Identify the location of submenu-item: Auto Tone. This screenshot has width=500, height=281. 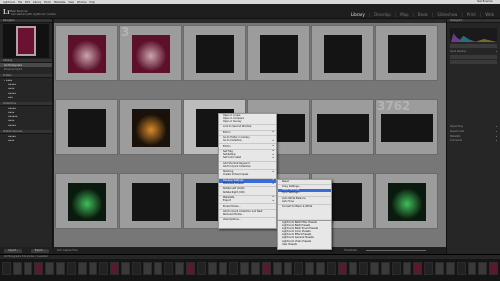
(304, 201).